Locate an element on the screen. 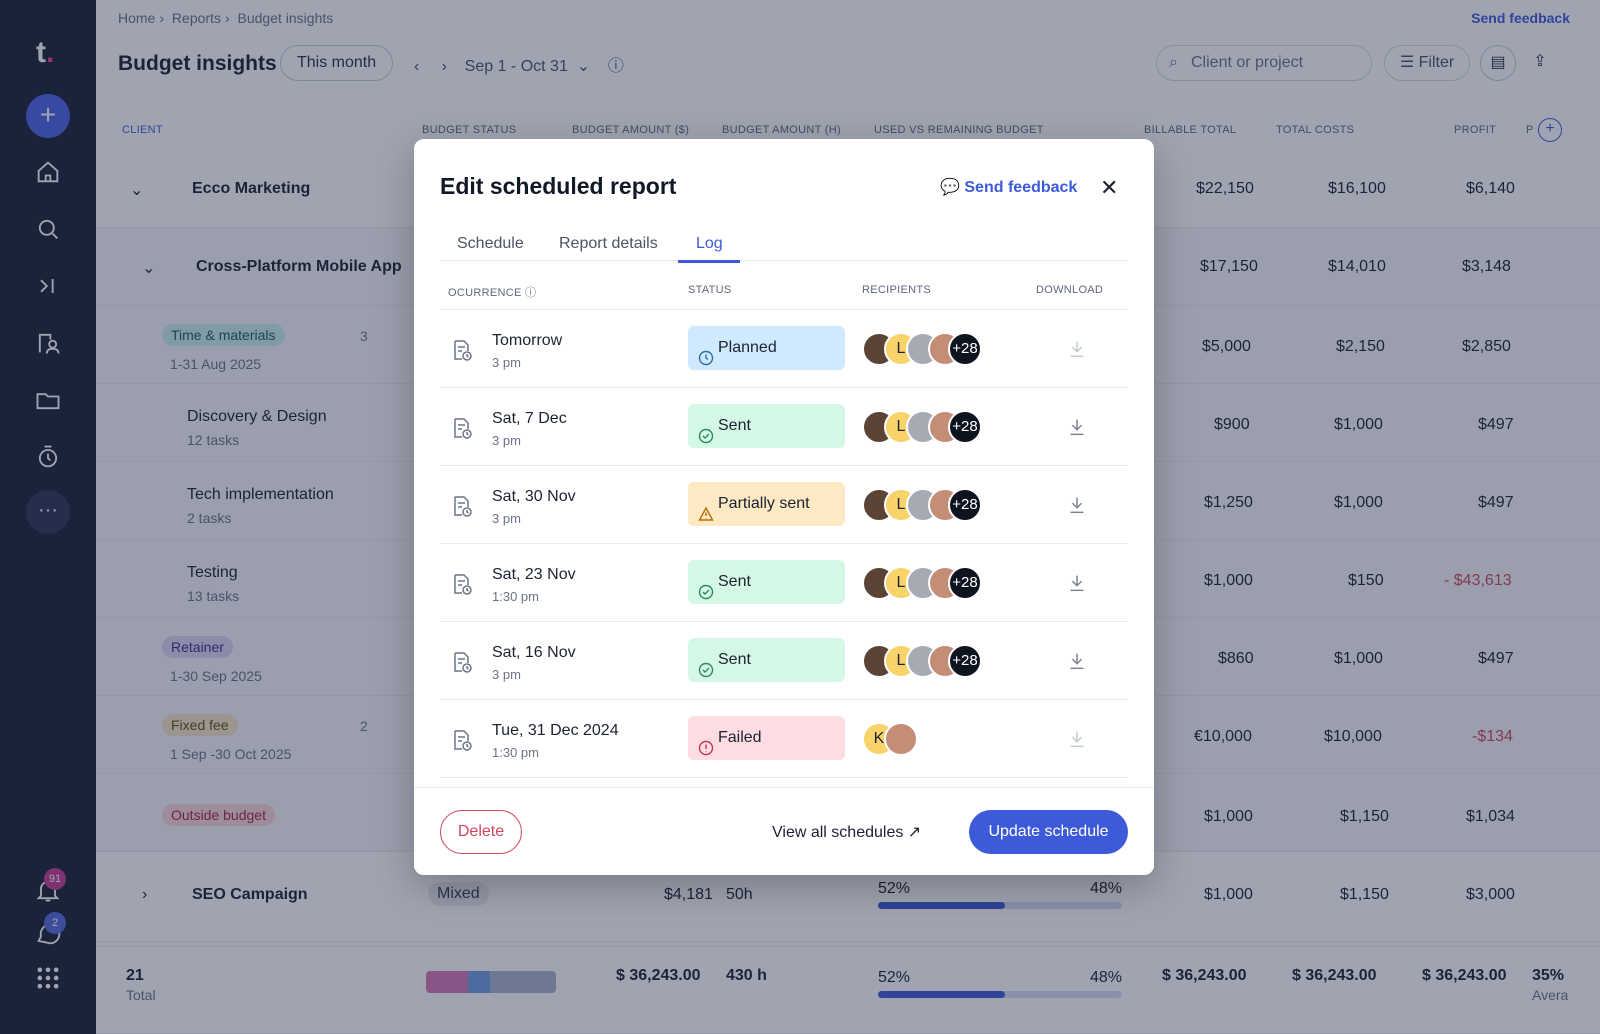 This screenshot has height=1034, width=1600. occurrence-date: Tue, 31 Dec 2024 is located at coordinates (555, 730).